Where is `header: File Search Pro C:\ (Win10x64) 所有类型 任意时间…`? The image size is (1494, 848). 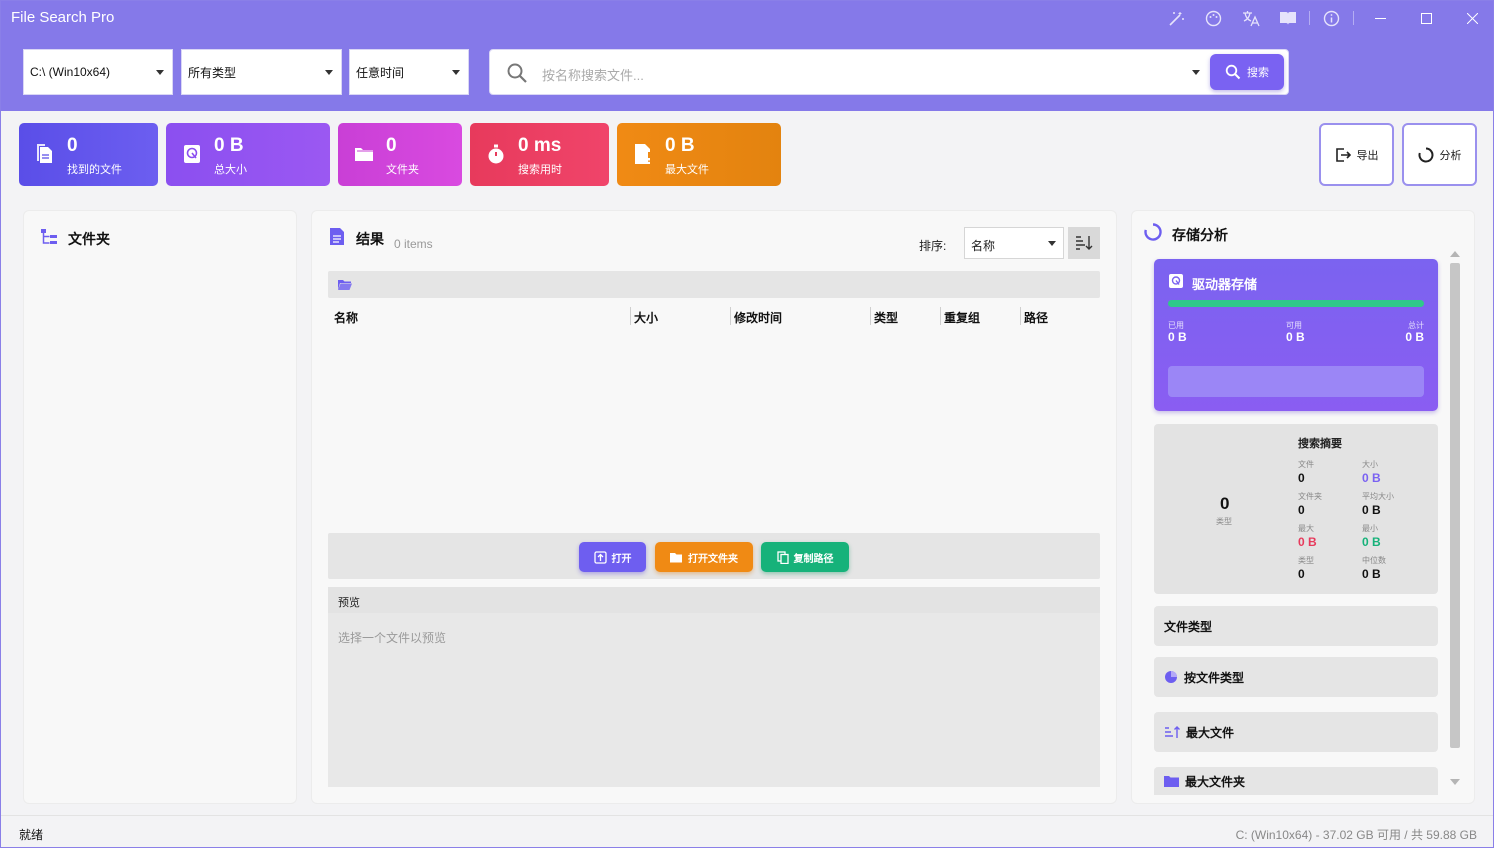 header: File Search Pro C:\ (Win10x64) 所有类型 任意时间… is located at coordinates (747, 56).